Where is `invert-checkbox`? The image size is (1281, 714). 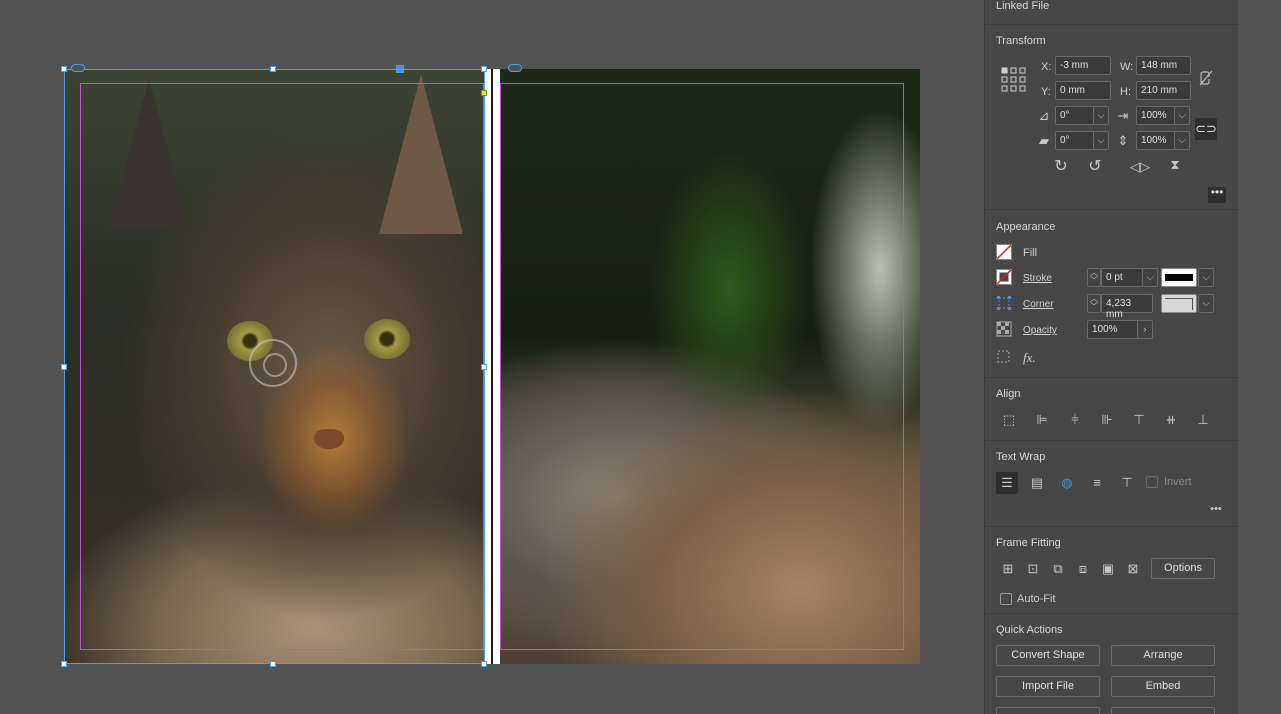
invert-checkbox is located at coordinates (1152, 482).